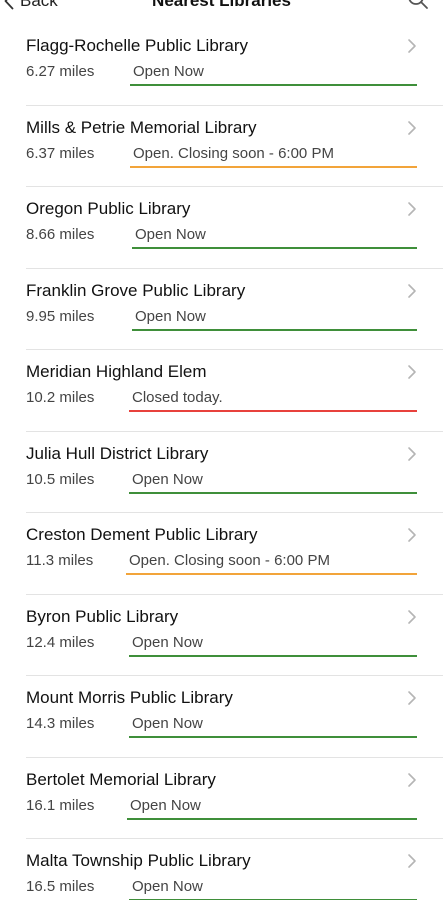 Image resolution: width=443 pixels, height=900 pixels. I want to click on library-distance: 8.66 miles, so click(60, 234).